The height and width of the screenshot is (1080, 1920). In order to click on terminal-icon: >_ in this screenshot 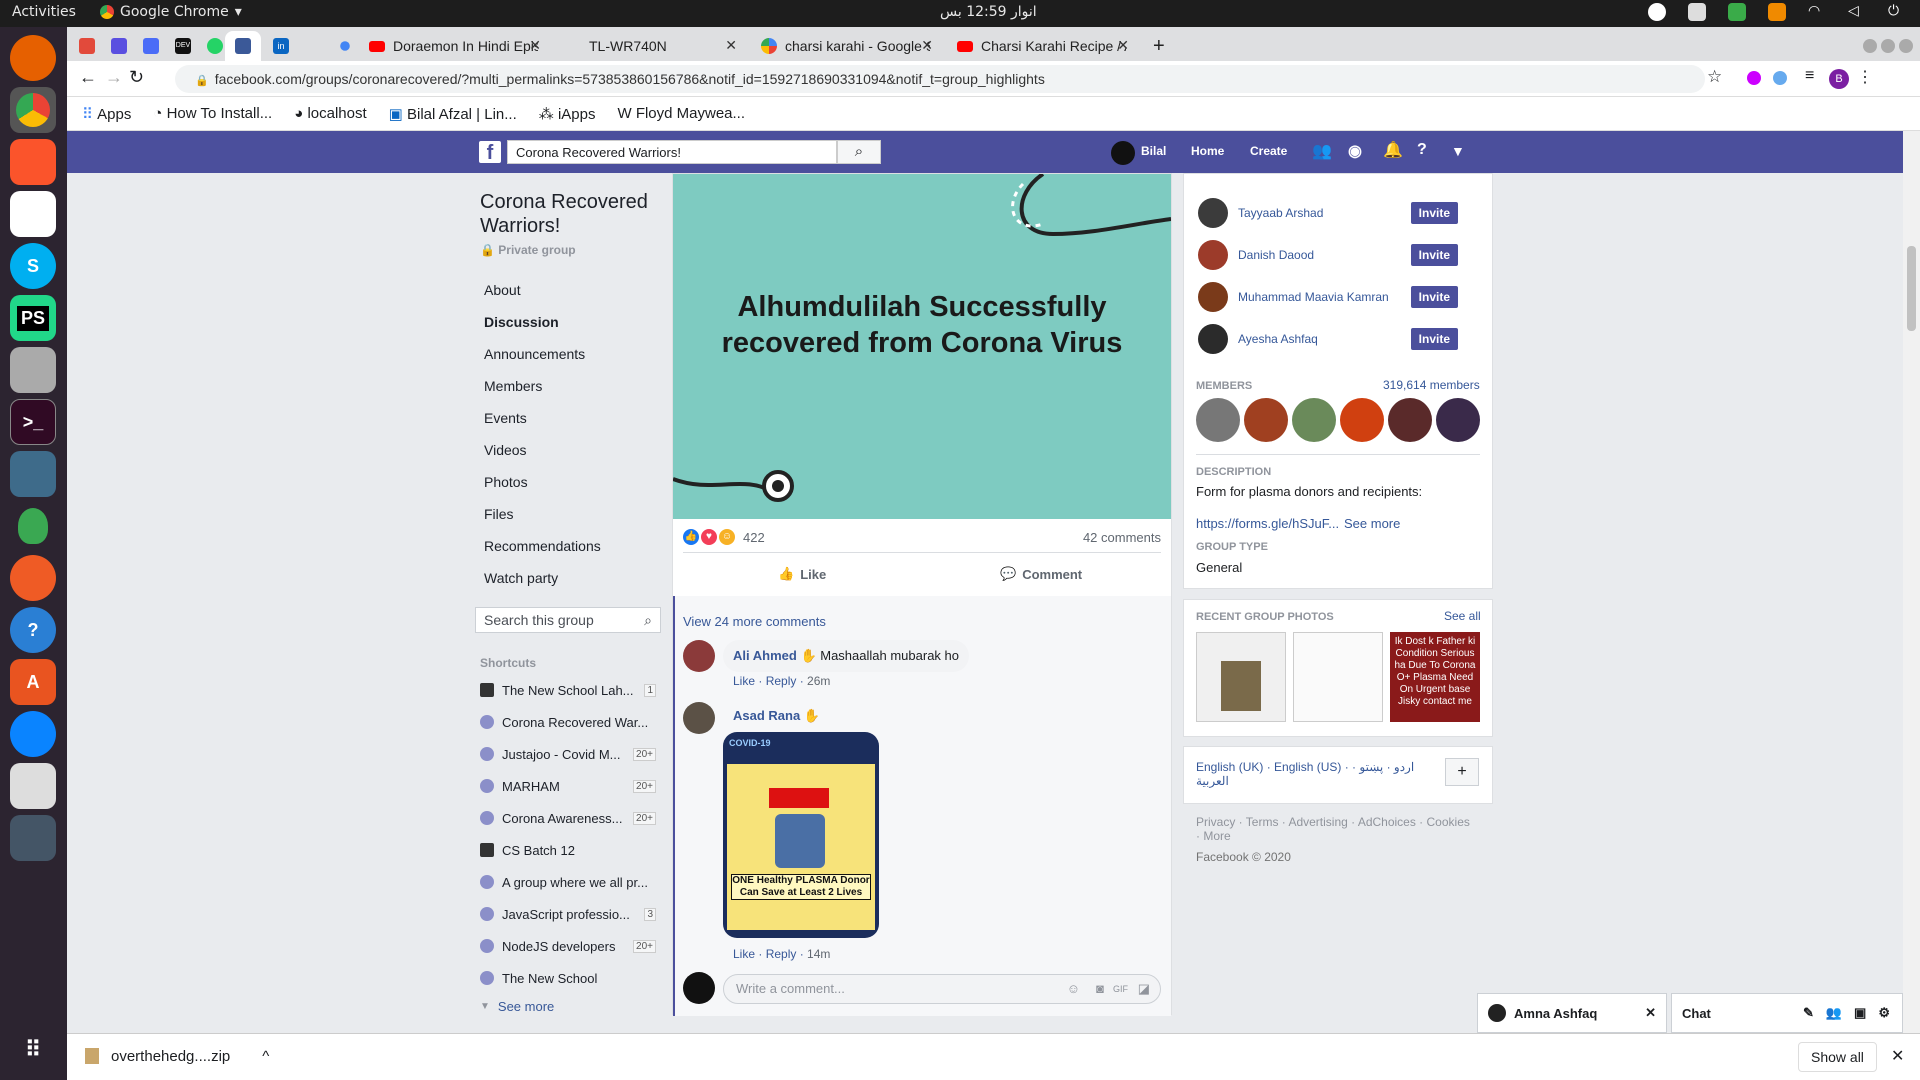, I will do `click(33, 422)`.